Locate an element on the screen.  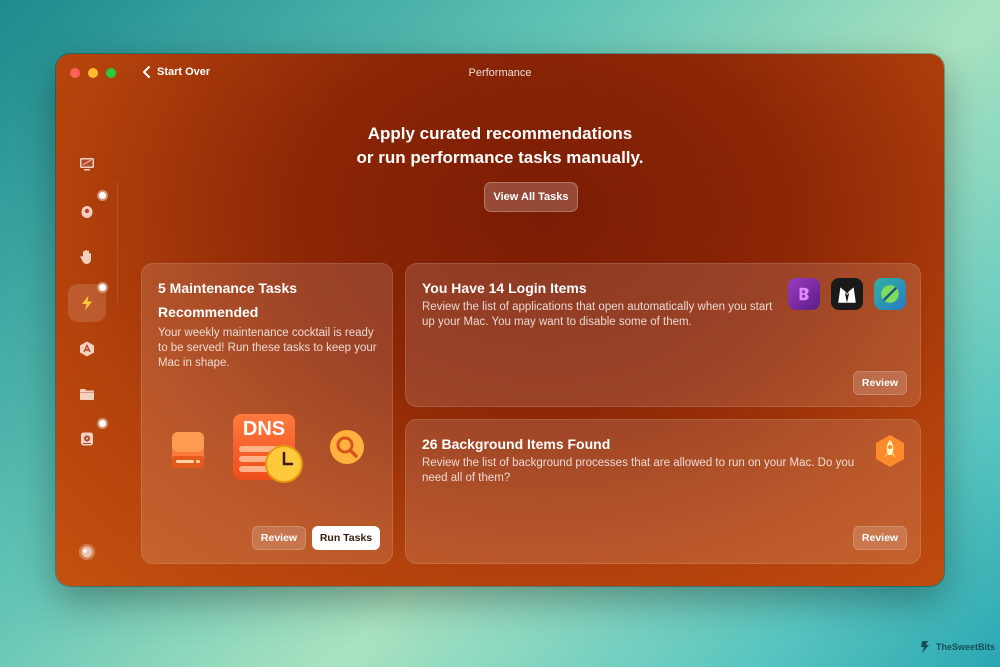
lightning-icon is located at coordinates (87, 303).